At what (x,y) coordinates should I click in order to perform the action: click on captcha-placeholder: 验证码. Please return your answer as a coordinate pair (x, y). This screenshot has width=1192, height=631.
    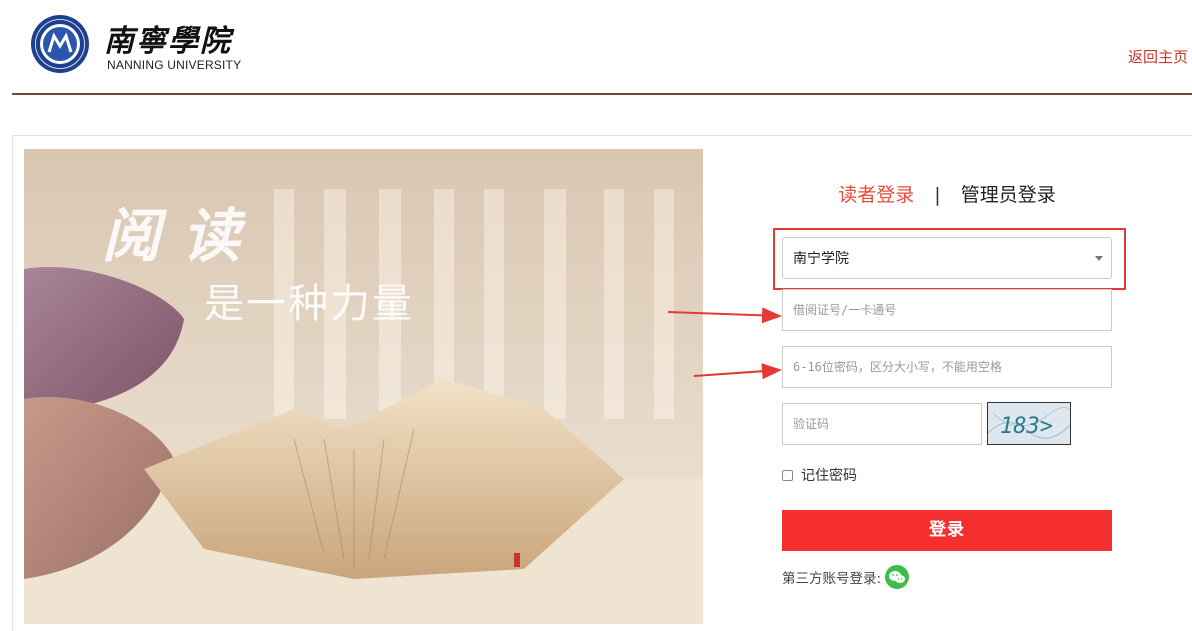
    Looking at the image, I should click on (811, 424).